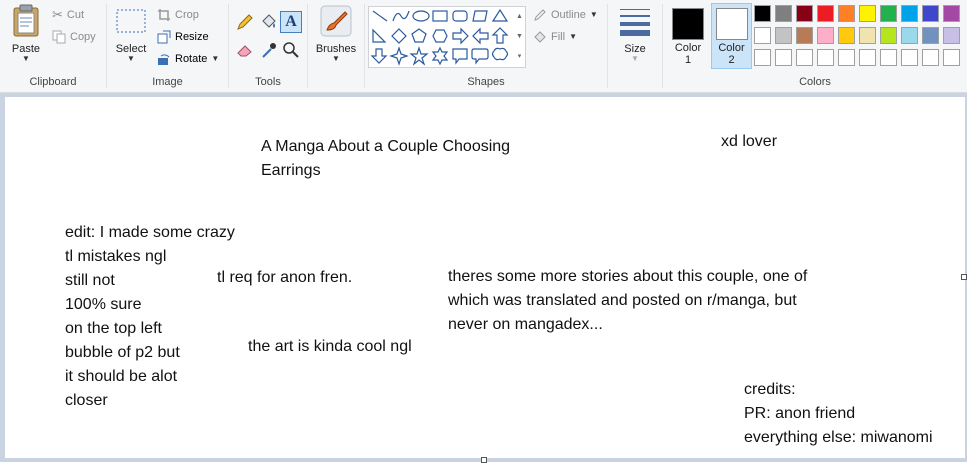 The height and width of the screenshot is (463, 967). Describe the element at coordinates (731, 36) in the screenshot. I see `color2-button: Color 2` at that location.